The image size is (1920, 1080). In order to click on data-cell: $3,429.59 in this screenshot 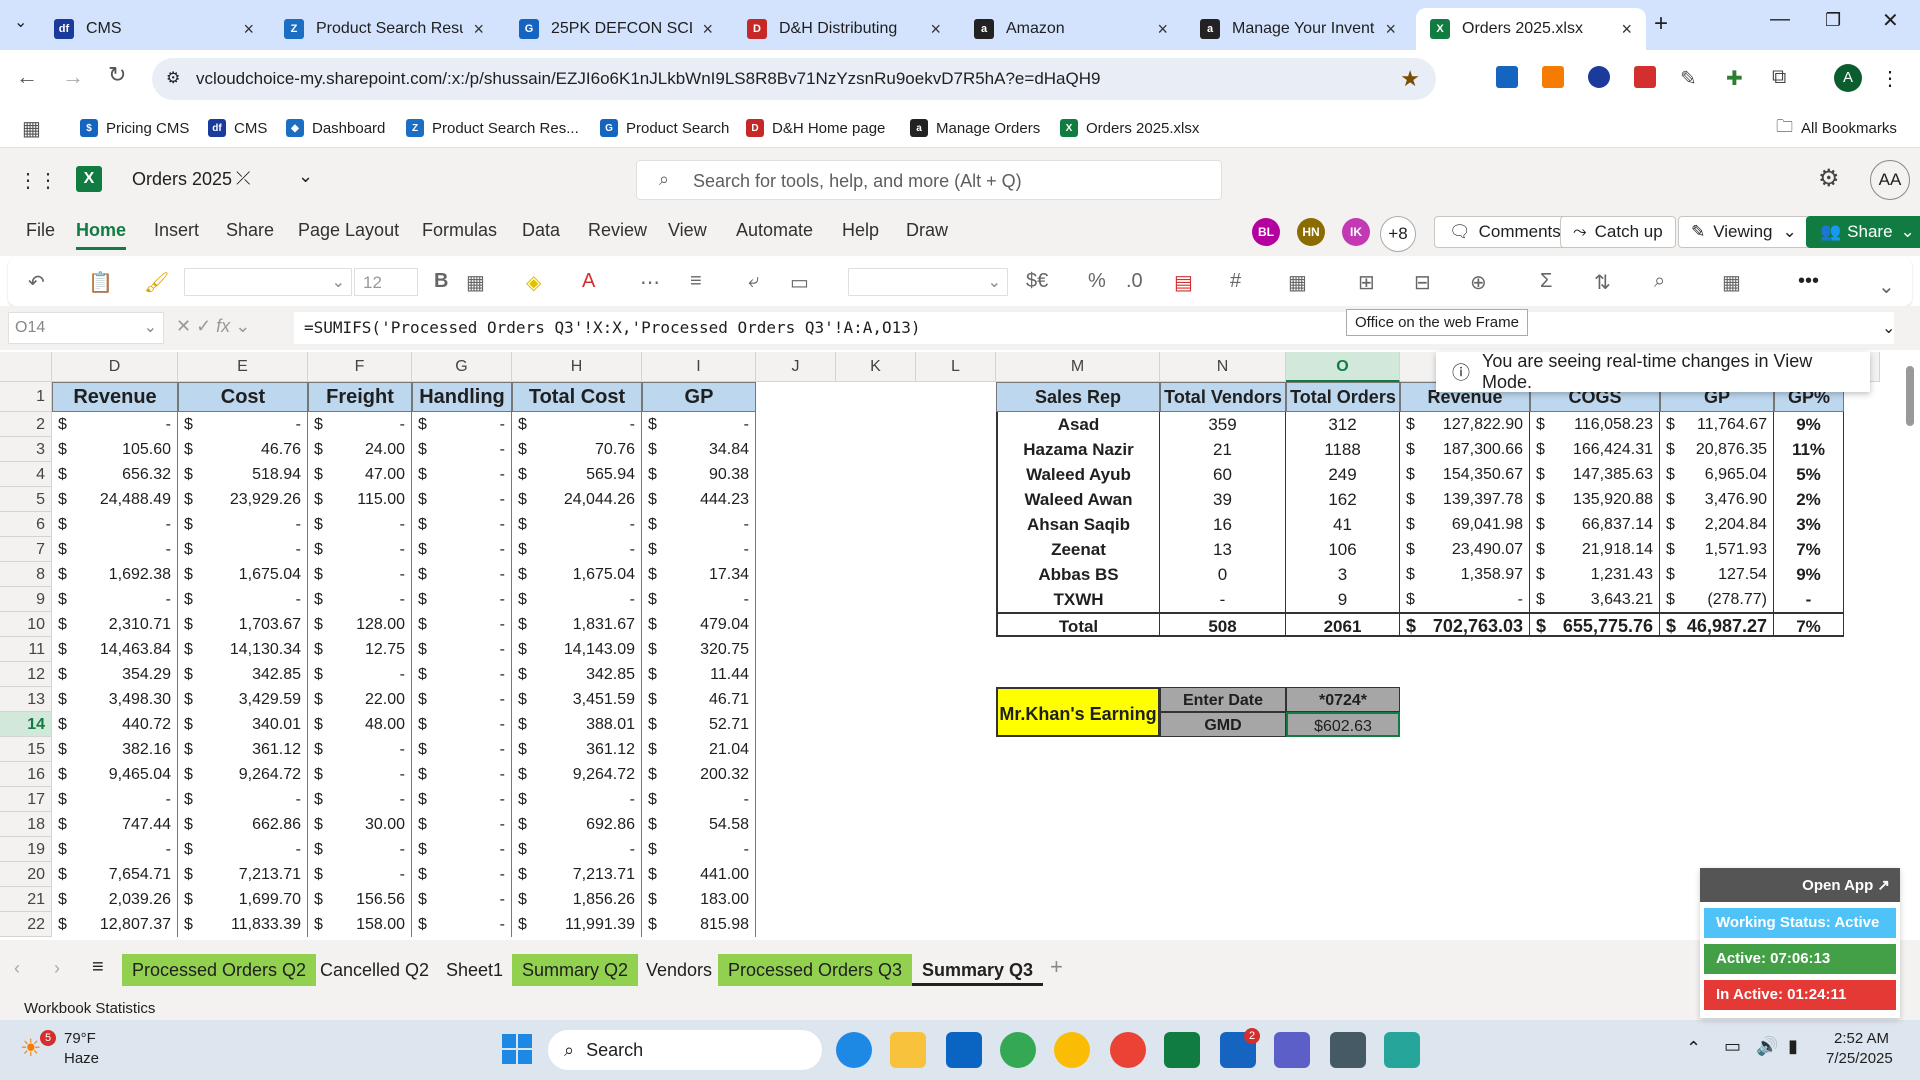, I will do `click(243, 699)`.